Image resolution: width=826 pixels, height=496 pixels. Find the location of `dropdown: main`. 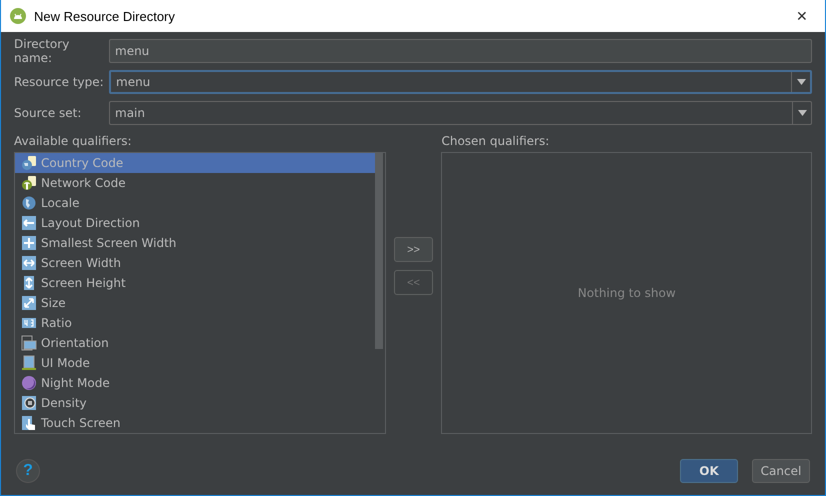

dropdown: main is located at coordinates (460, 113).